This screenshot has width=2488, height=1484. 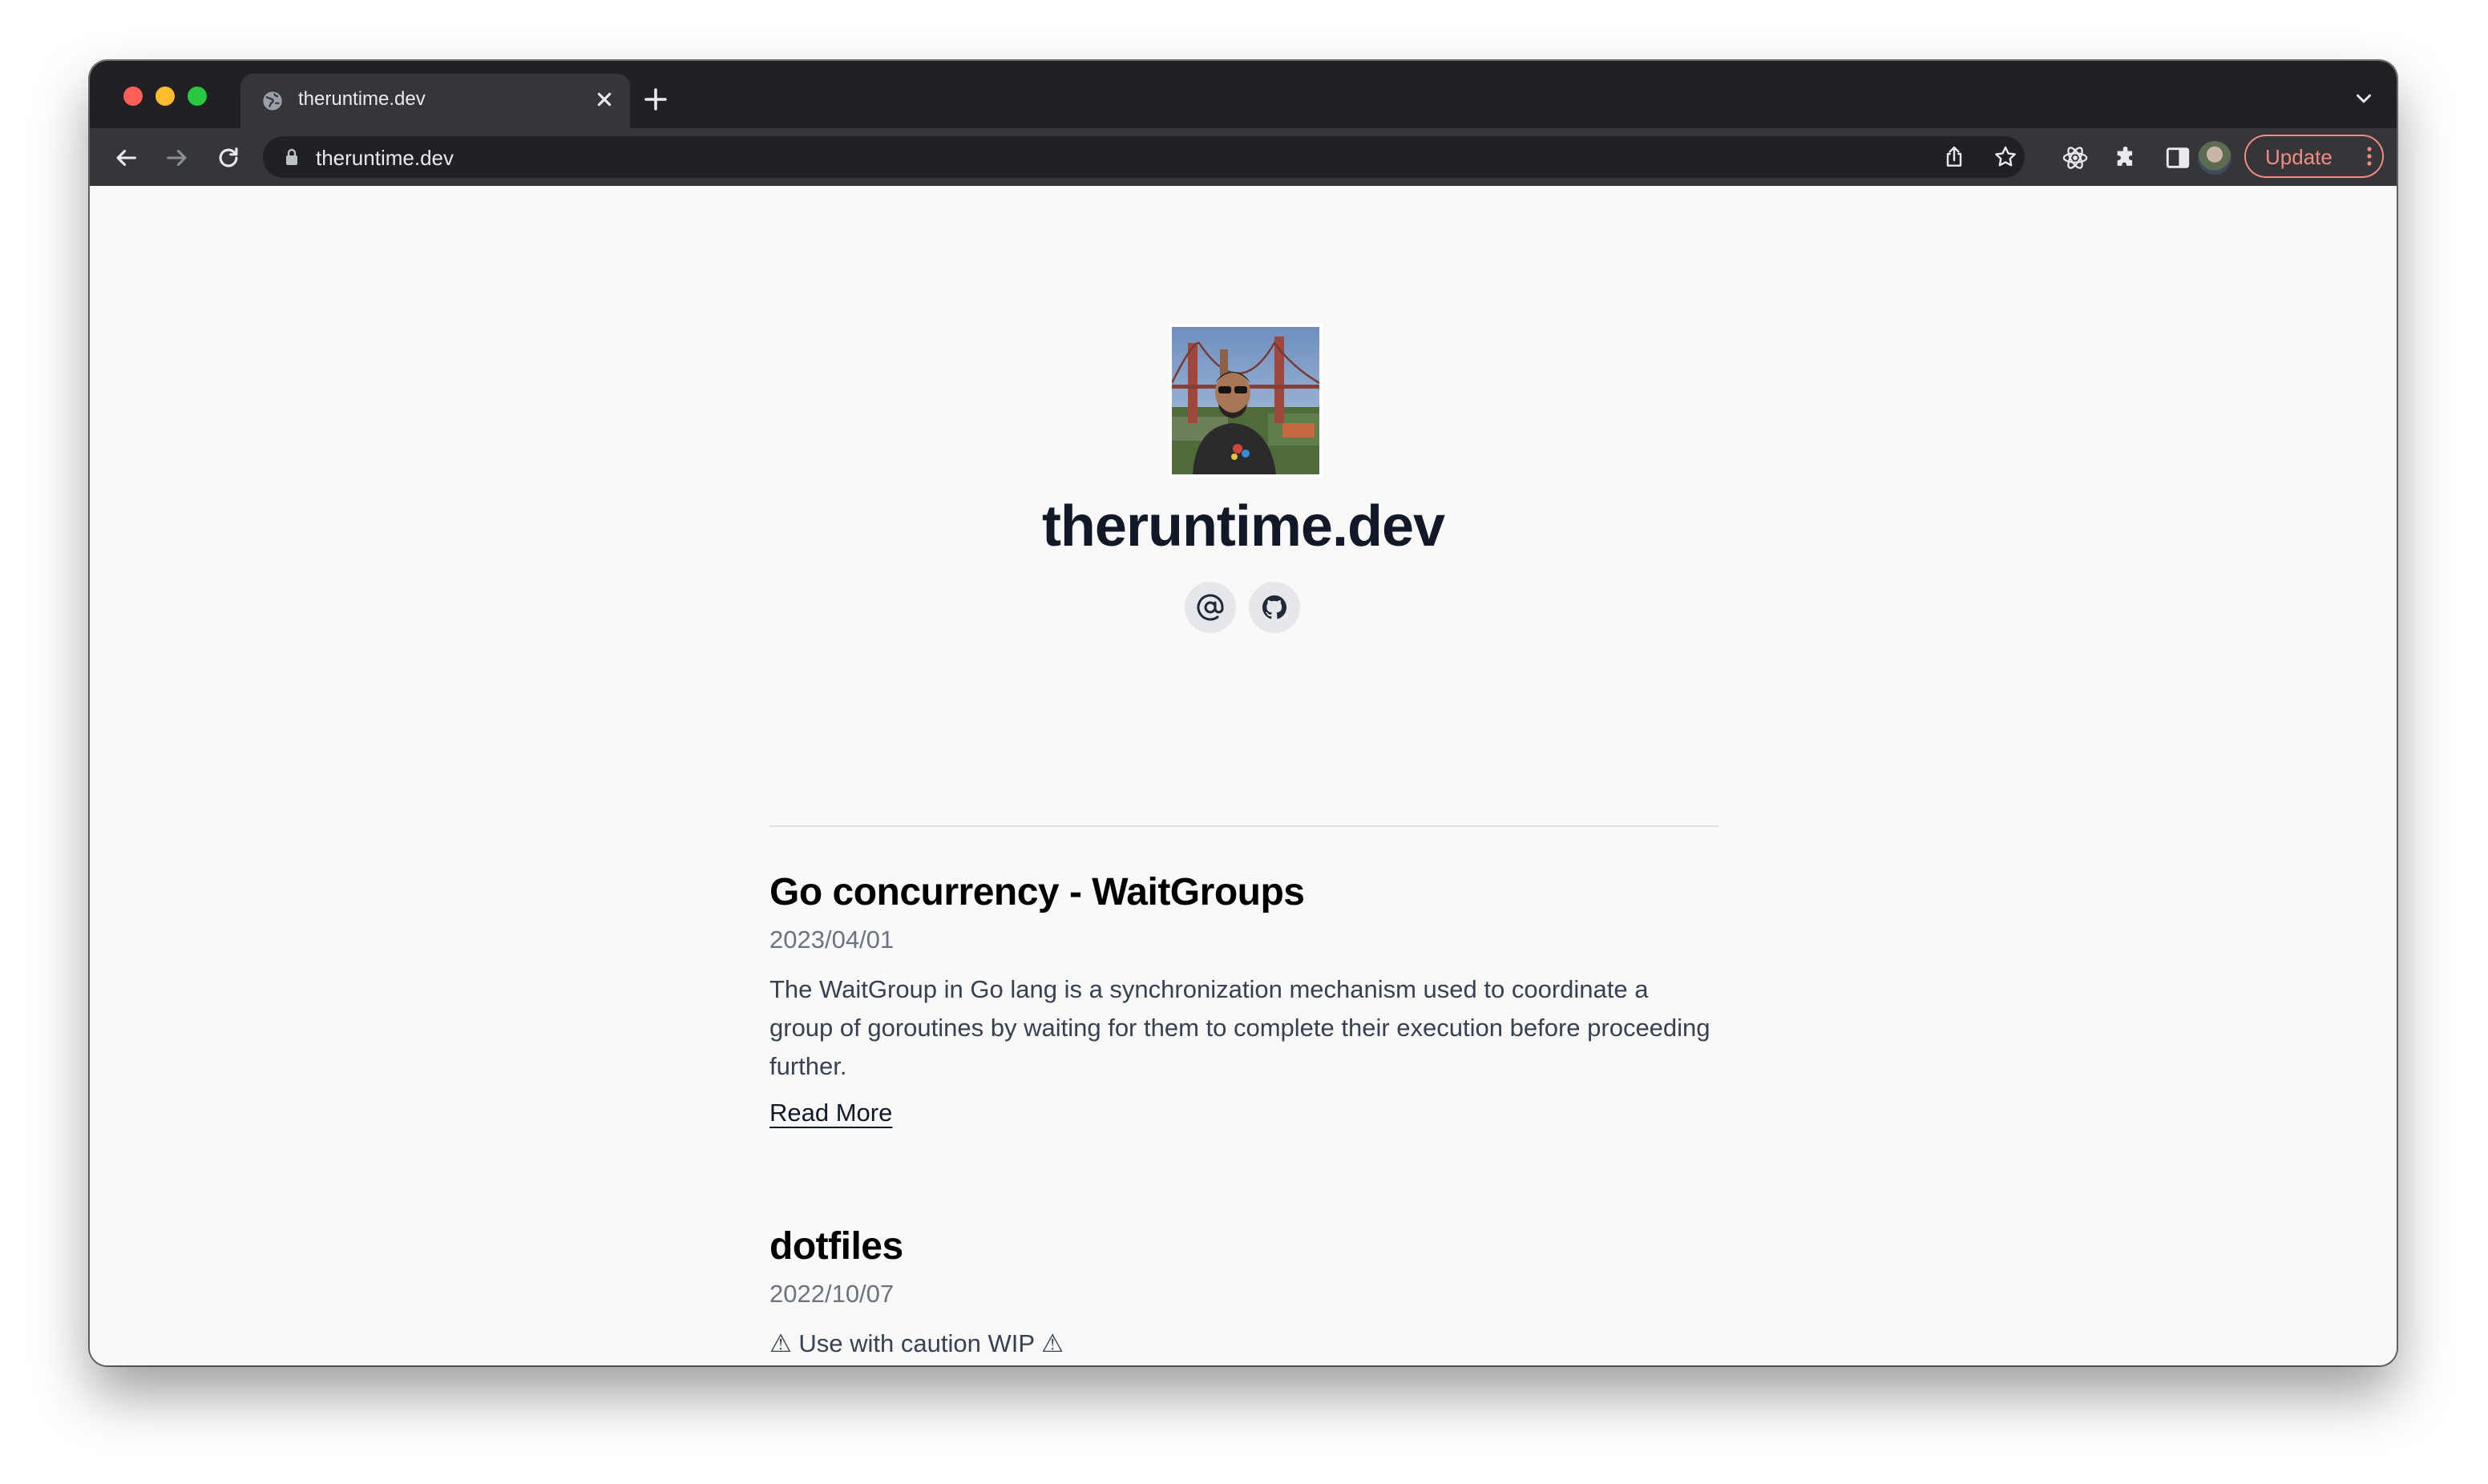 What do you see at coordinates (2298, 157) in the screenshot?
I see `update-button-label: Update` at bounding box center [2298, 157].